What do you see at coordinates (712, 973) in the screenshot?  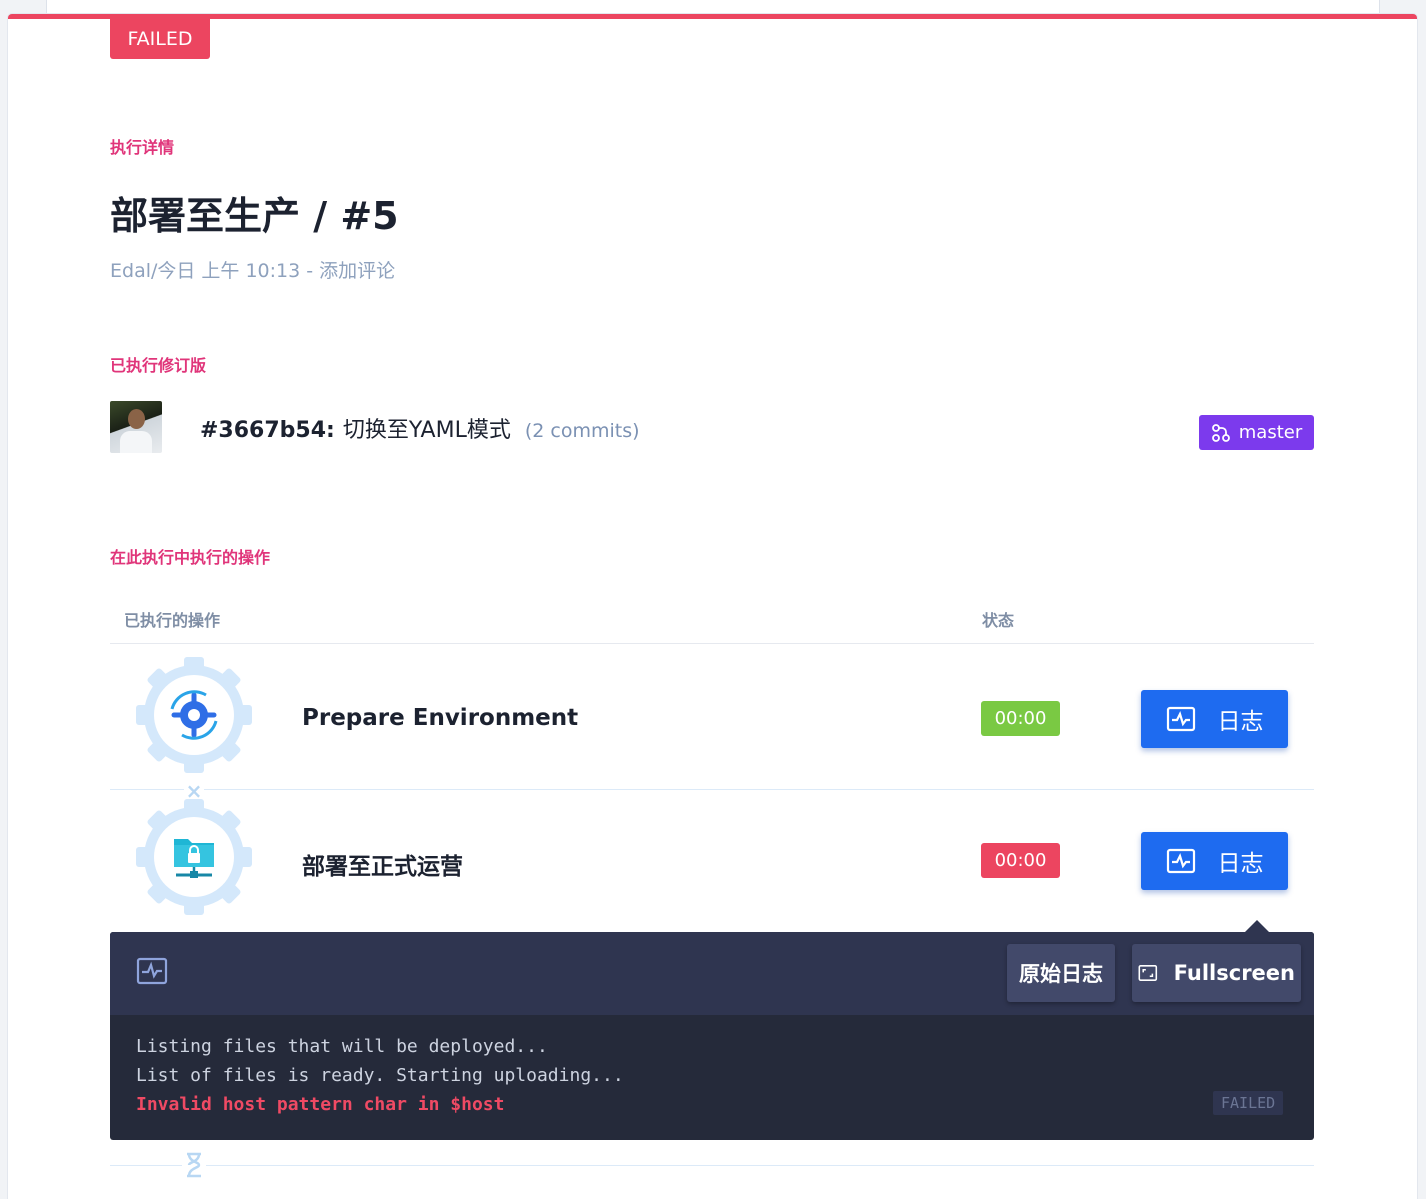 I see `log-toolbar: 原始日志 Fullscreen` at bounding box center [712, 973].